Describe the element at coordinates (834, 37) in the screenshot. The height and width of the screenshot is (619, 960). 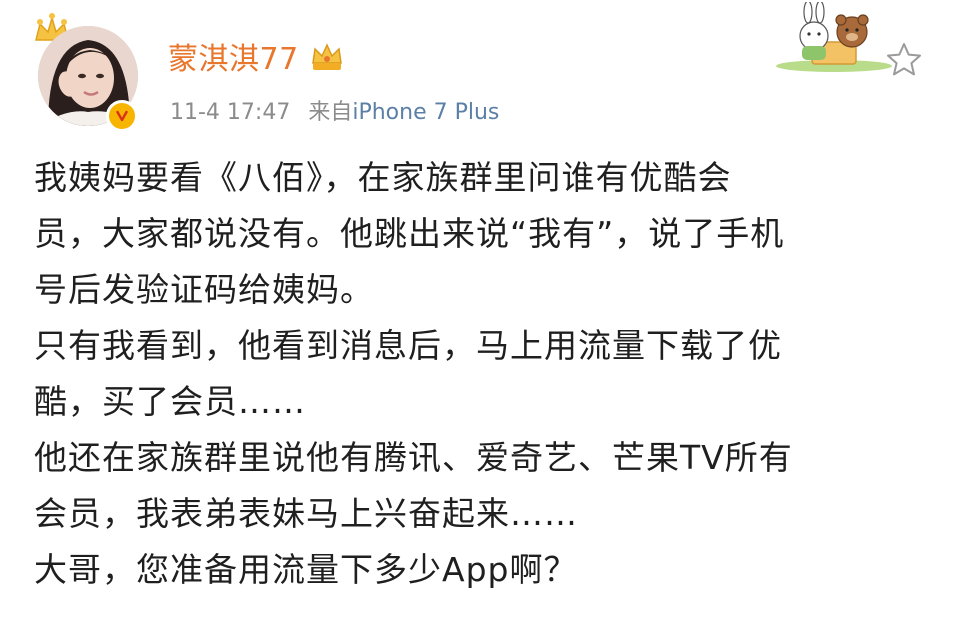
I see `mascot-sticker-icon` at that location.